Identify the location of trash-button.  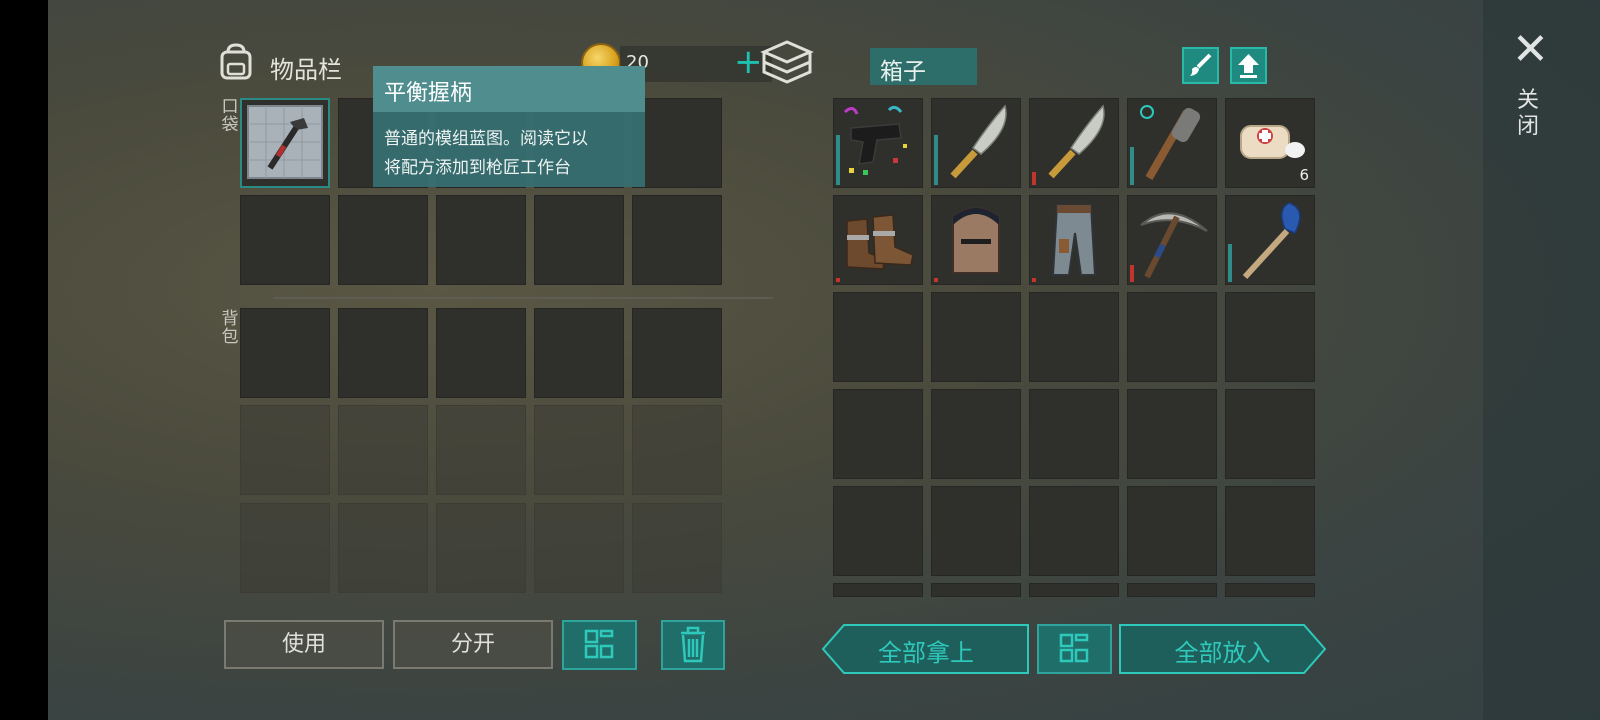
(693, 645).